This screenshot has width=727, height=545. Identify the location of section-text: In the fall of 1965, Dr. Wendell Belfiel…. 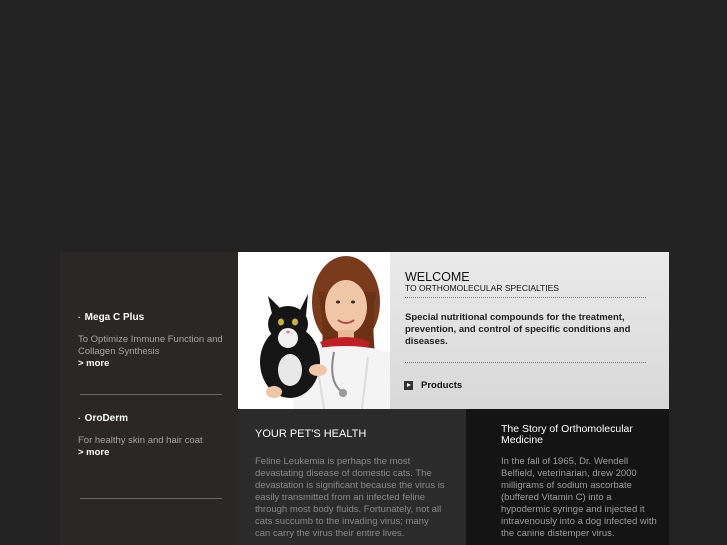
(579, 497).